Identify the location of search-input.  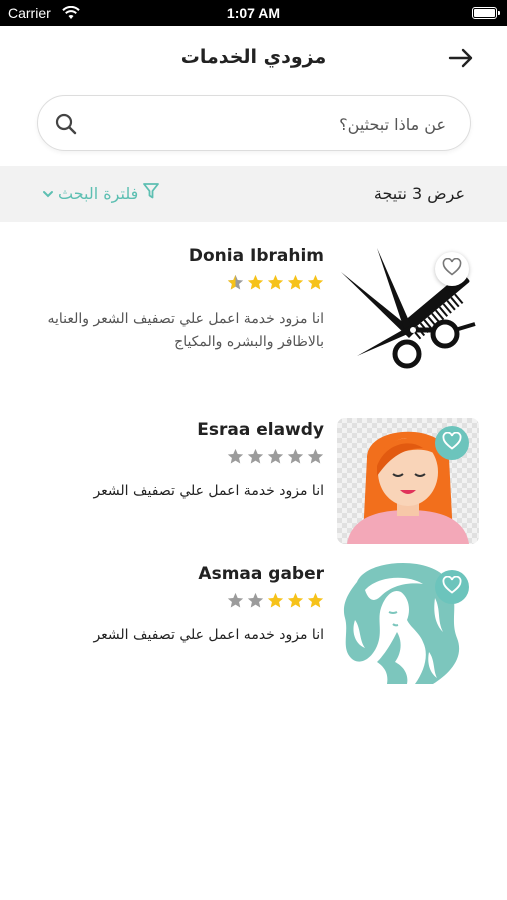
(277, 124).